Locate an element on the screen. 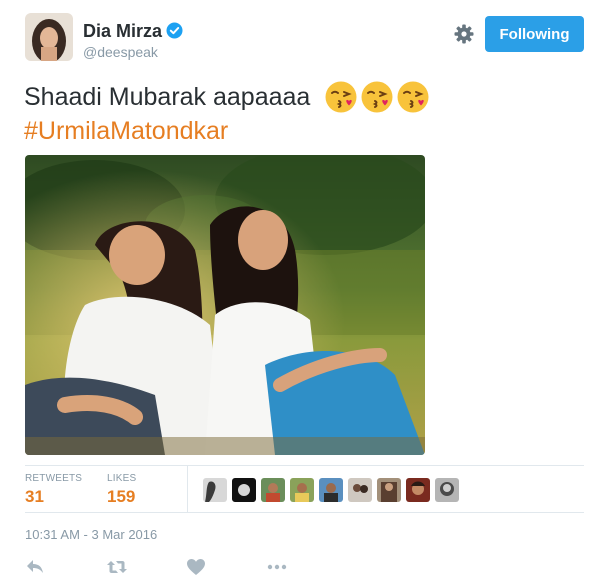  more-options-icon is located at coordinates (276, 567).